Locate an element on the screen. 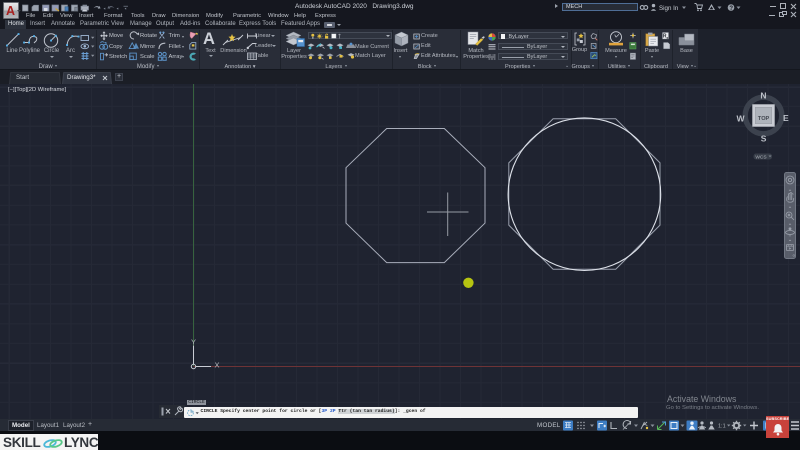 This screenshot has width=800, height=450. svg-text: X is located at coordinates (216, 365).